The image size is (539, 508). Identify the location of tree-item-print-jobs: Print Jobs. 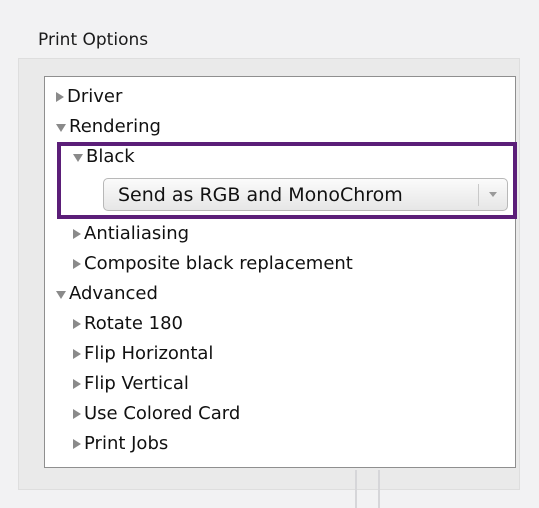
(120, 444).